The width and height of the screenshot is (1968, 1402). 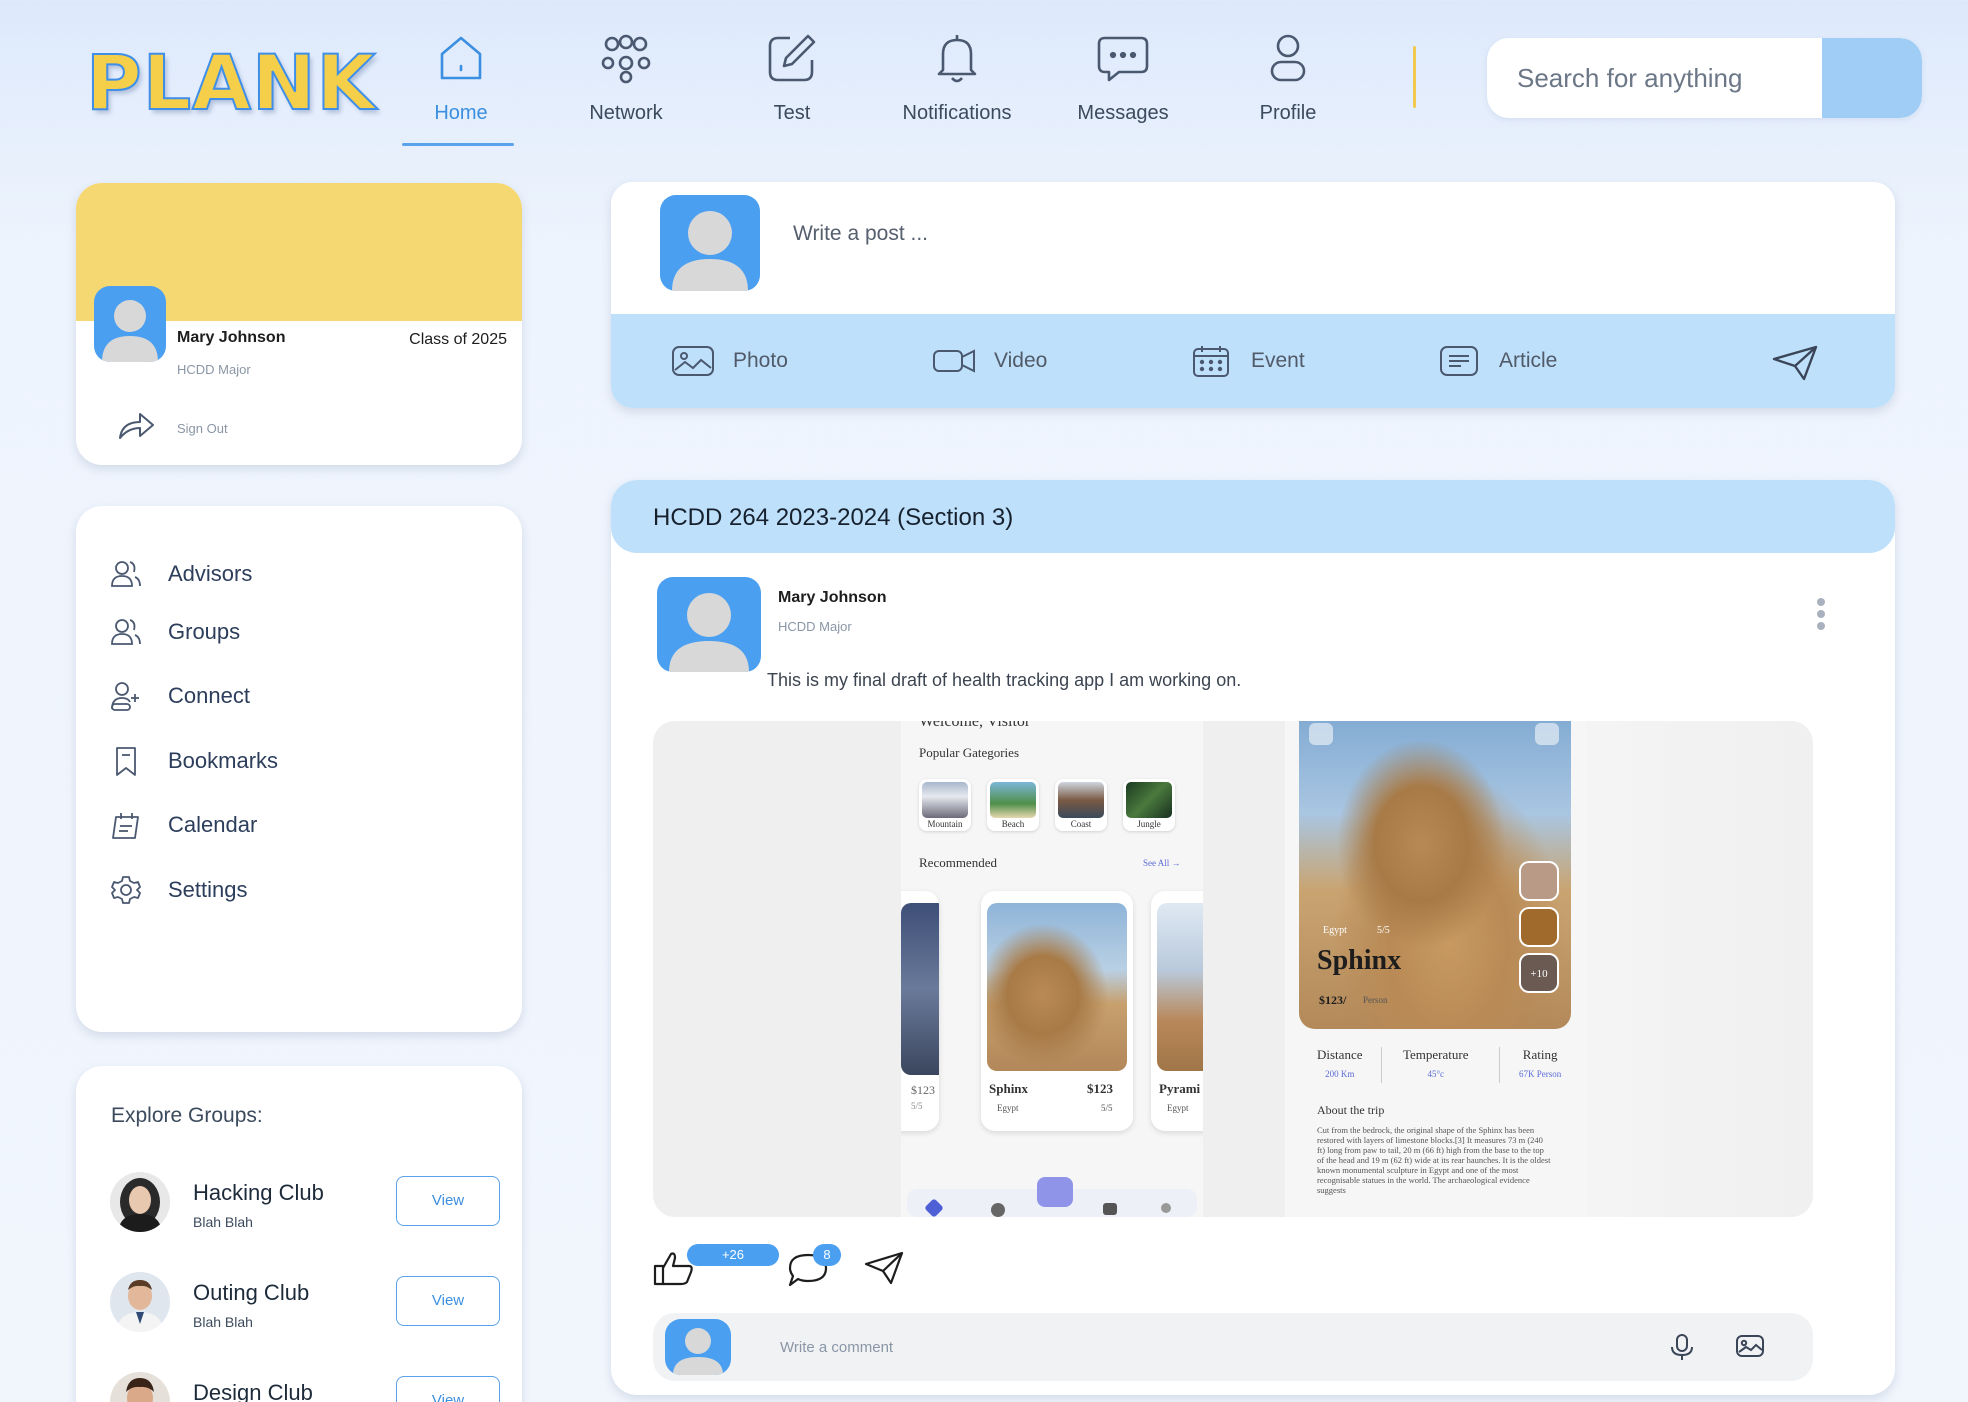 What do you see at coordinates (230, 82) in the screenshot?
I see `plank-logo: PLANK` at bounding box center [230, 82].